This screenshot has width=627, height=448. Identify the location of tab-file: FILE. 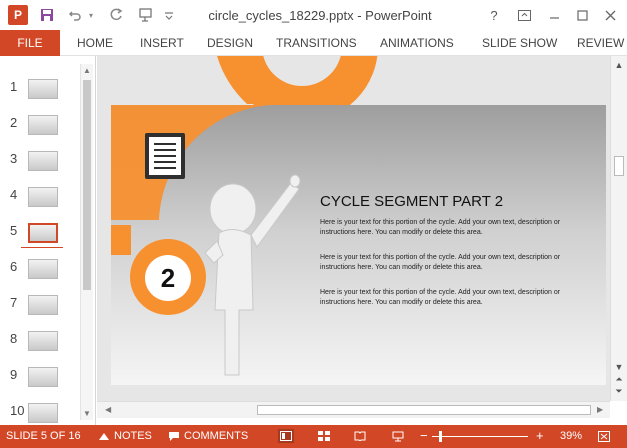
(30, 43).